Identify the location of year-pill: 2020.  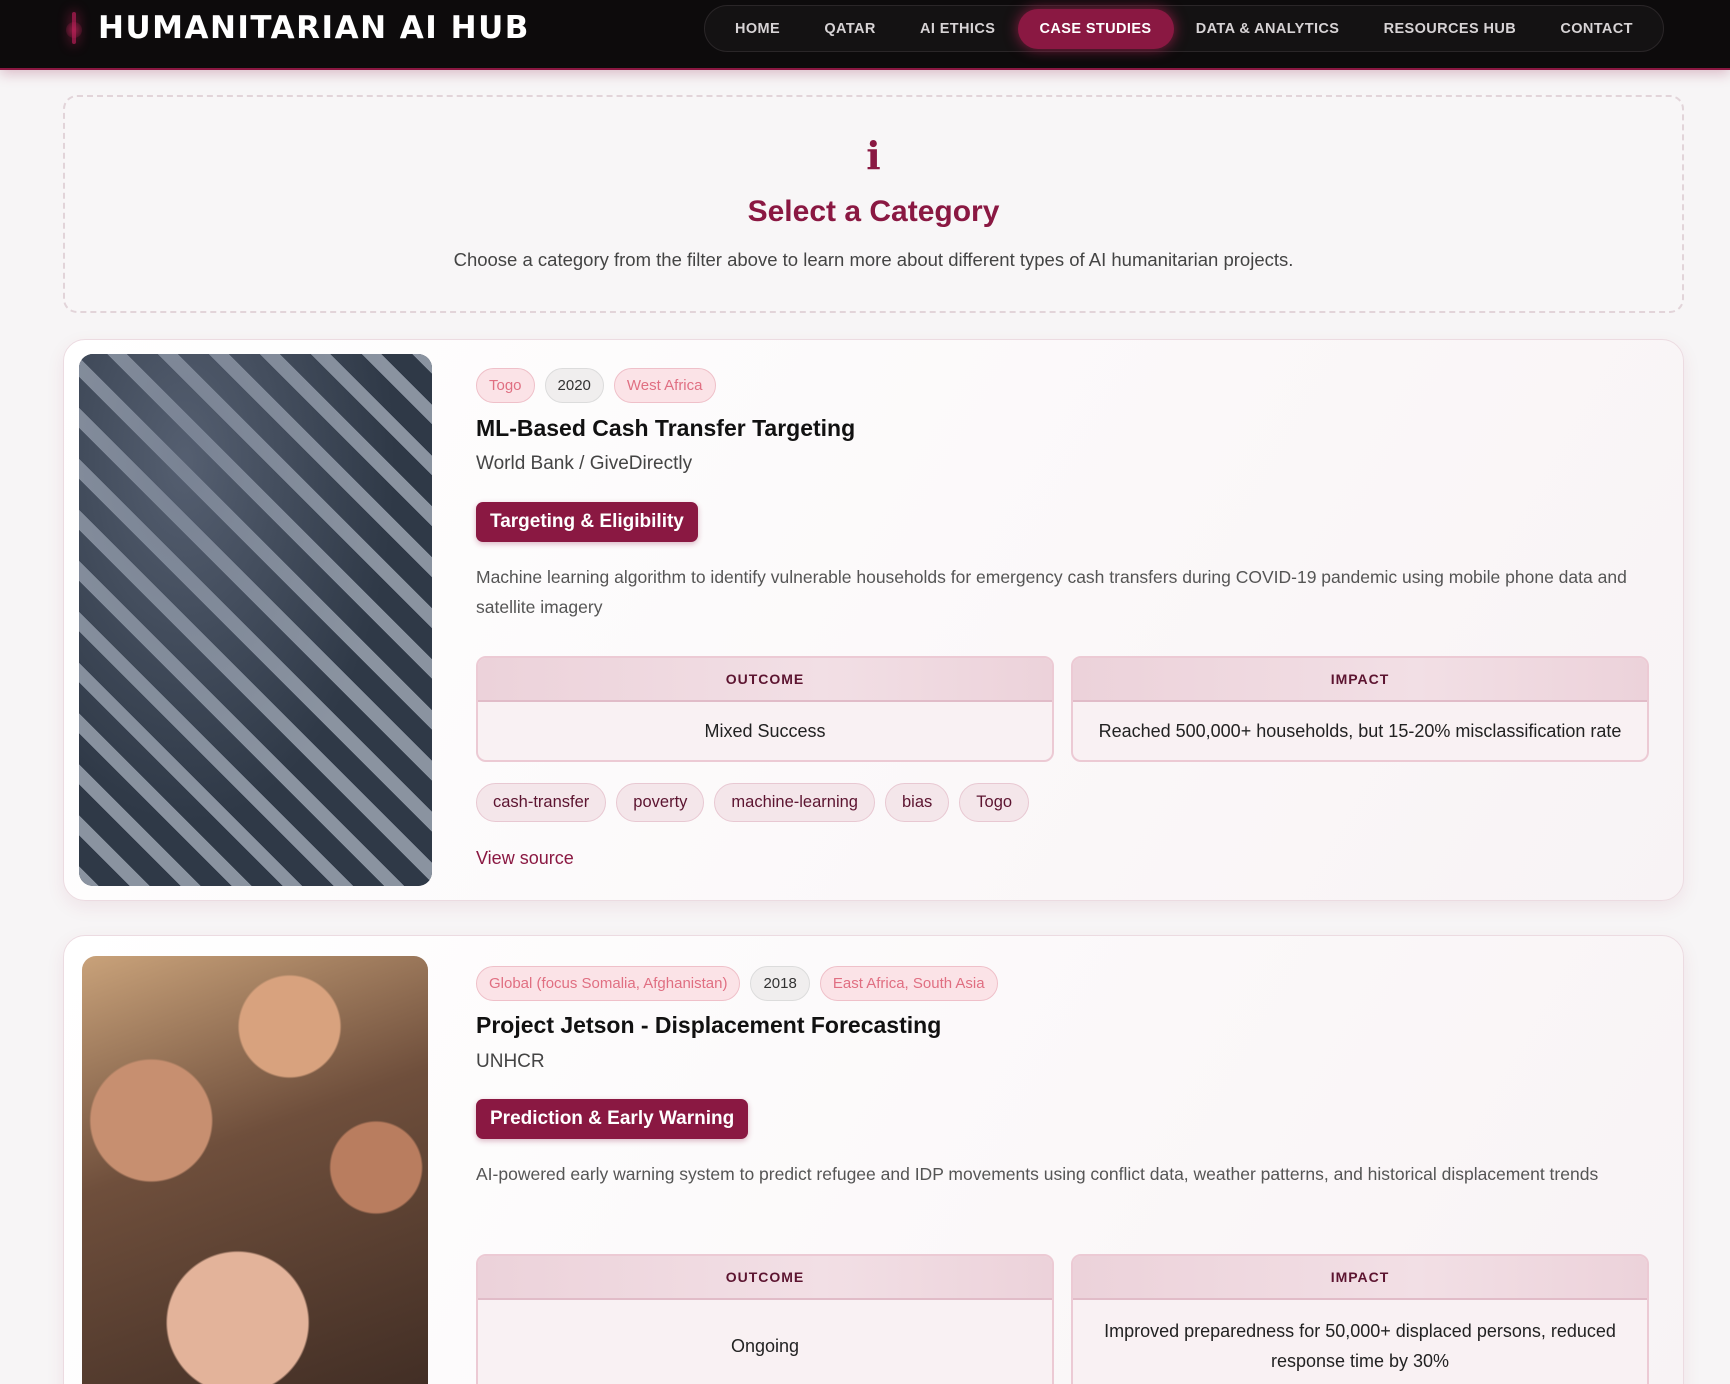
(574, 385).